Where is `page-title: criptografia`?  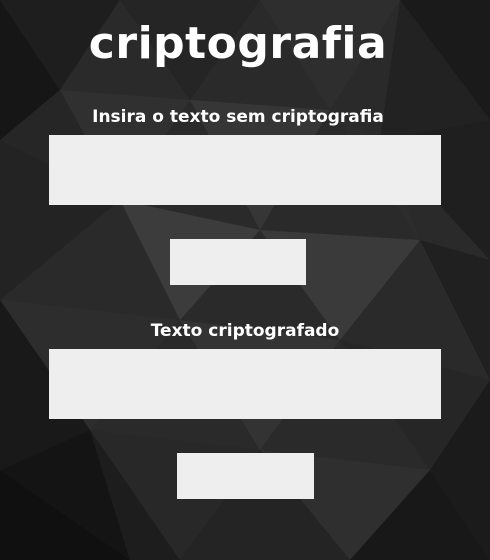
page-title: criptografia is located at coordinates (238, 43).